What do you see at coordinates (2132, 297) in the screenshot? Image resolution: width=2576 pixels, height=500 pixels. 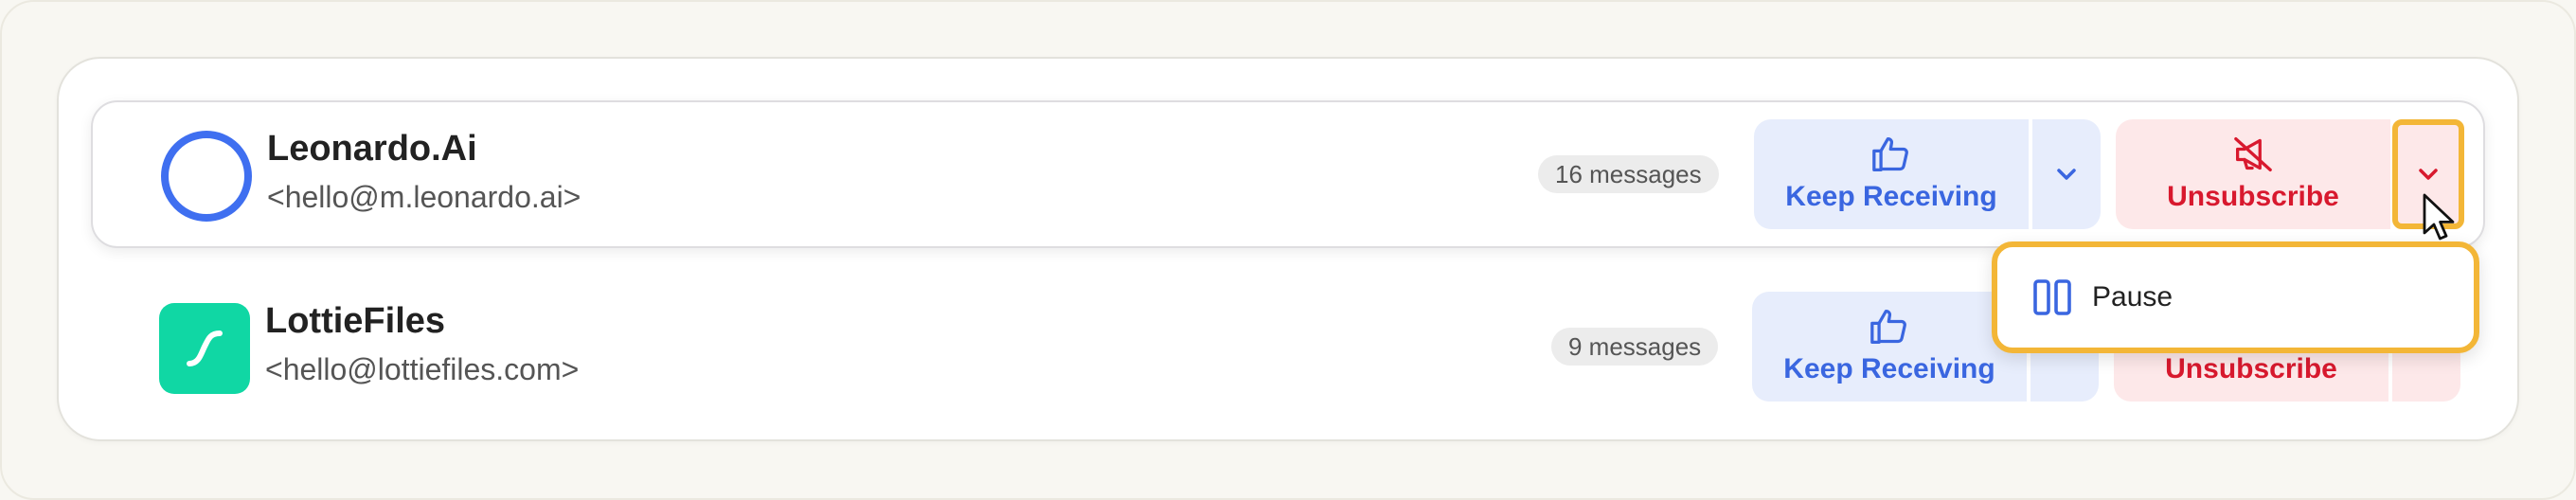 I see `menu-item-pause: Pause` at bounding box center [2132, 297].